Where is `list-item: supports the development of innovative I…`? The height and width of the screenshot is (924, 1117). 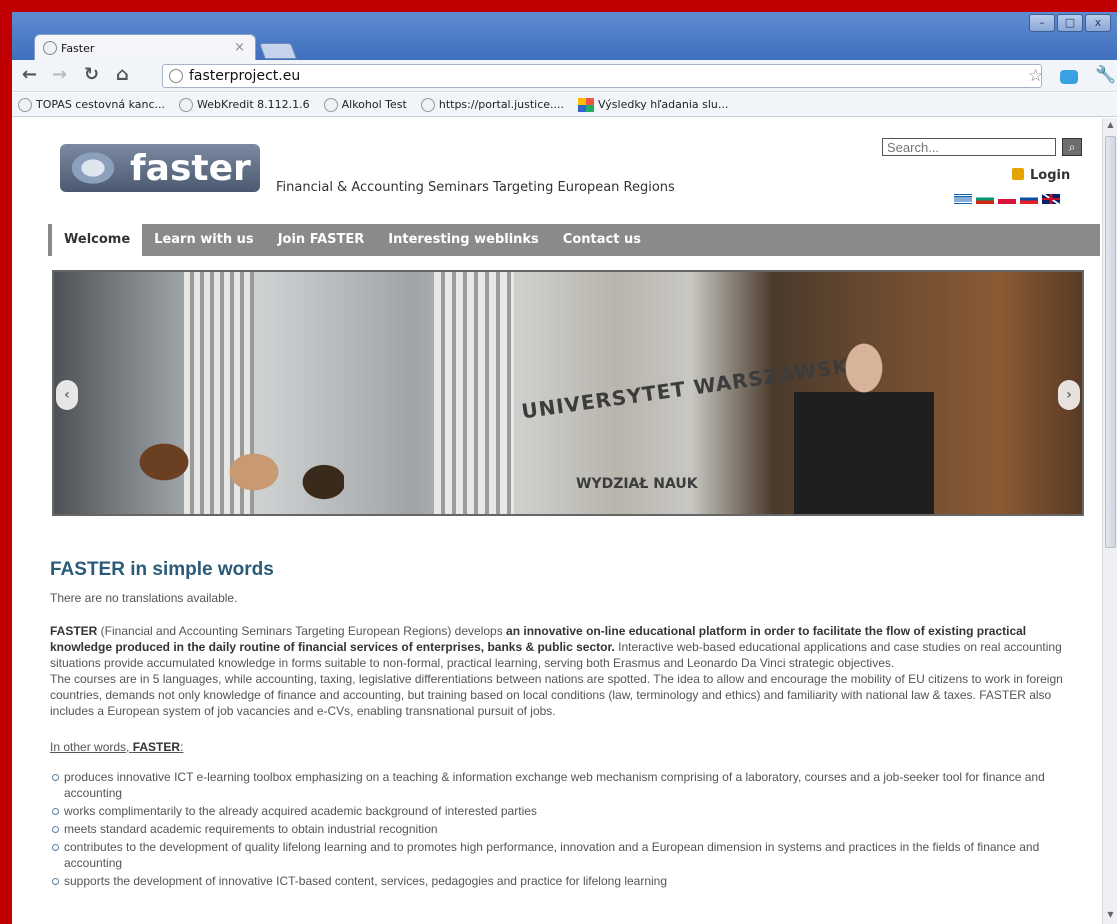
list-item: supports the development of innovative I… is located at coordinates (570, 881).